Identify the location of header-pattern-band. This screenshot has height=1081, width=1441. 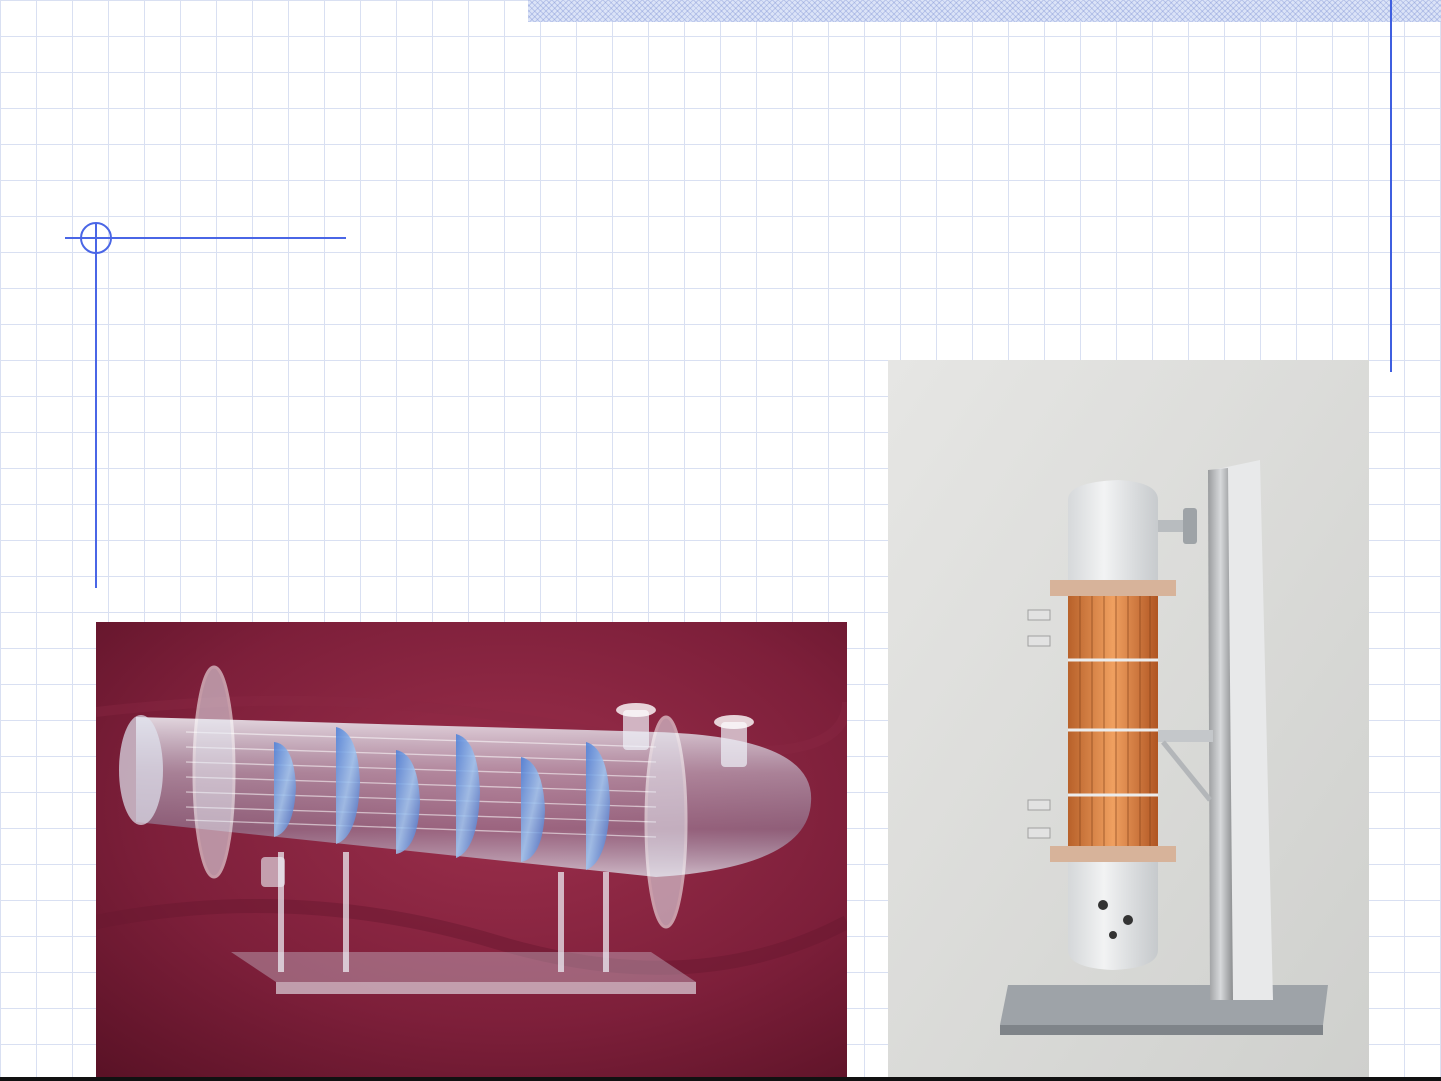
(984, 11).